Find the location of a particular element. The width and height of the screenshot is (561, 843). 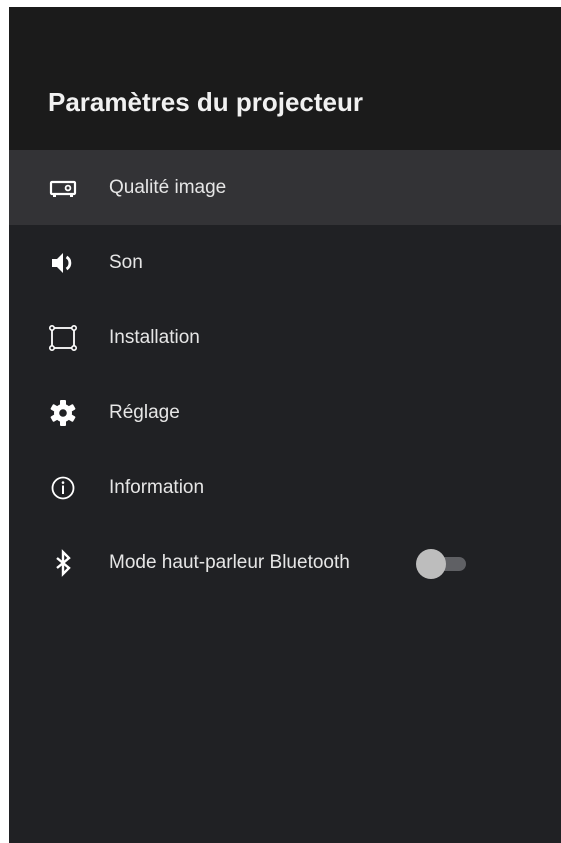

bluetooth-speaker-toggle is located at coordinates (441, 564).